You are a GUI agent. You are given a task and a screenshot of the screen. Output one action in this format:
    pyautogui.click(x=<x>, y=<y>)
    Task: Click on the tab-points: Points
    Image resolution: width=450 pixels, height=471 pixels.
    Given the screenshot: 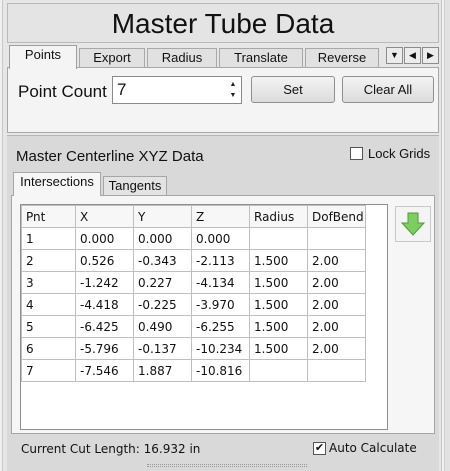 What is the action you would take?
    pyautogui.click(x=43, y=57)
    